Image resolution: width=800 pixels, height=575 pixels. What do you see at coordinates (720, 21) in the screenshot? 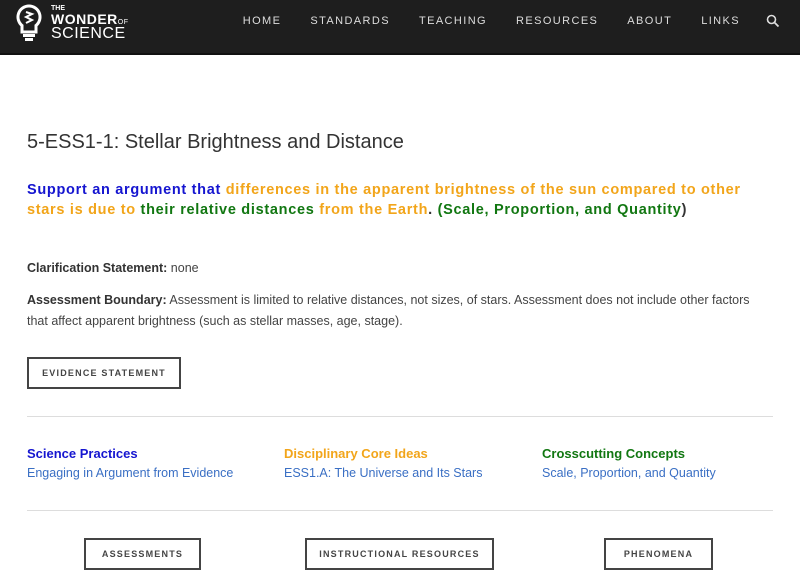
I see `nav-links: LINKS` at bounding box center [720, 21].